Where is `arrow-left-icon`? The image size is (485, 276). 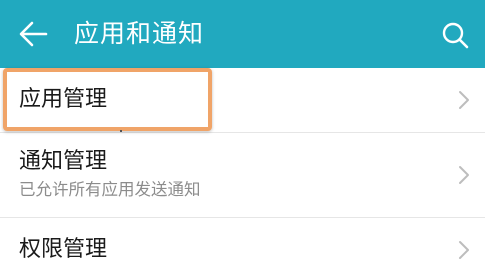 arrow-left-icon is located at coordinates (33, 34).